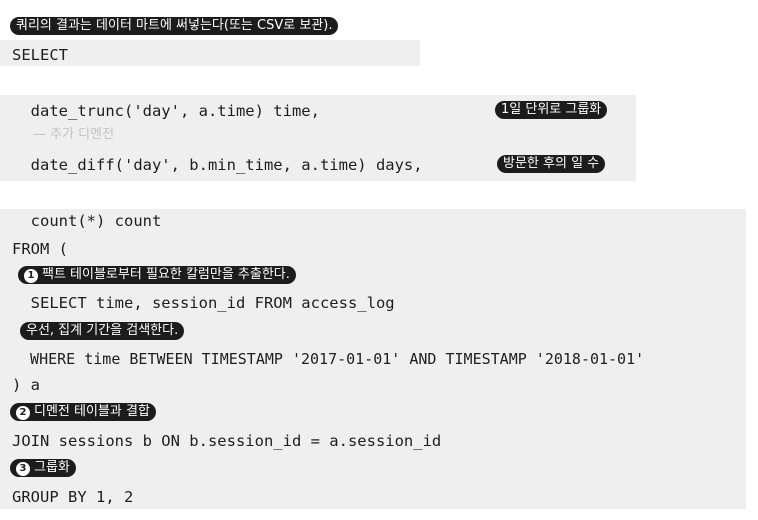 This screenshot has height=520, width=758. What do you see at coordinates (40, 249) in the screenshot?
I see `code-line-from: FROM (` at bounding box center [40, 249].